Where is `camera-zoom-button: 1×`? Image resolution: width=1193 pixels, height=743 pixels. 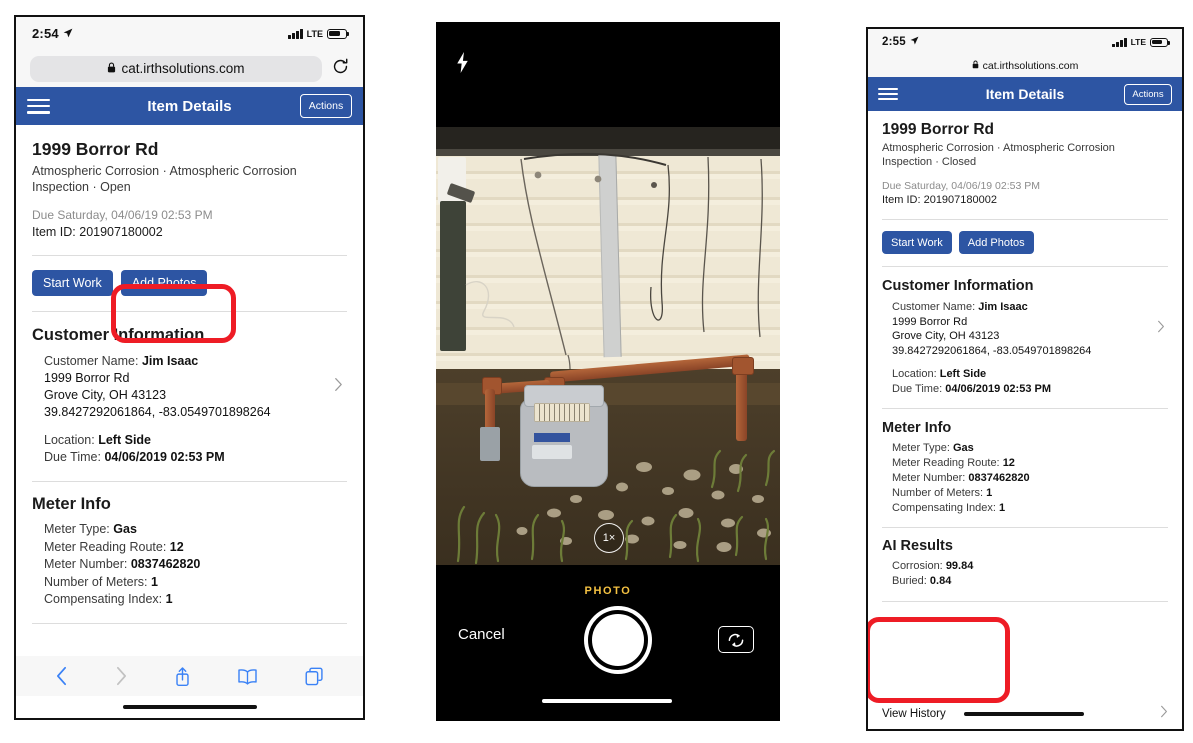
camera-zoom-button: 1× is located at coordinates (609, 538).